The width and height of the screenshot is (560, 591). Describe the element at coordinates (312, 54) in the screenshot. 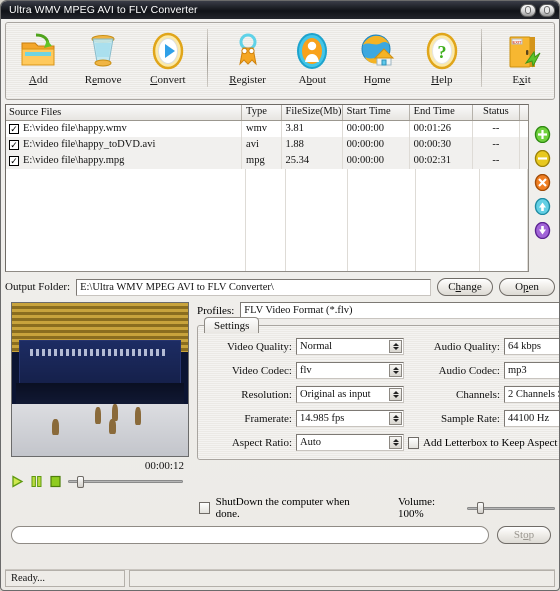

I see `toolbar-button-about: About` at that location.